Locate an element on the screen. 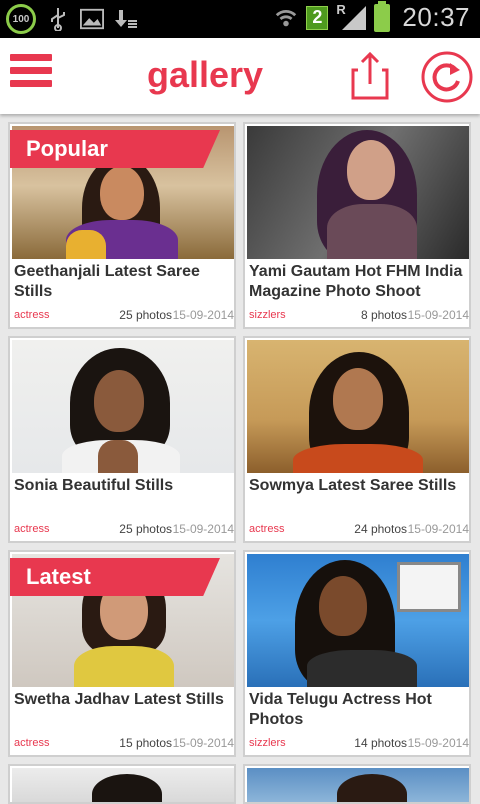 This screenshot has height=804, width=480. photo-count: 15 photos is located at coordinates (145, 743).